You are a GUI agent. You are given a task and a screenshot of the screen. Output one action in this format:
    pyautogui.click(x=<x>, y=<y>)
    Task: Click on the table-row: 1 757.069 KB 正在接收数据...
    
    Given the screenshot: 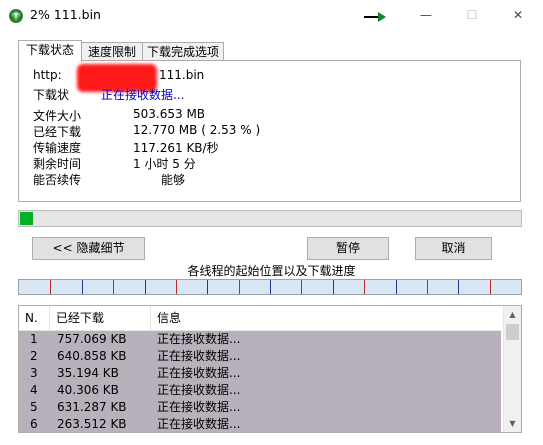 What is the action you would take?
    pyautogui.click(x=260, y=339)
    